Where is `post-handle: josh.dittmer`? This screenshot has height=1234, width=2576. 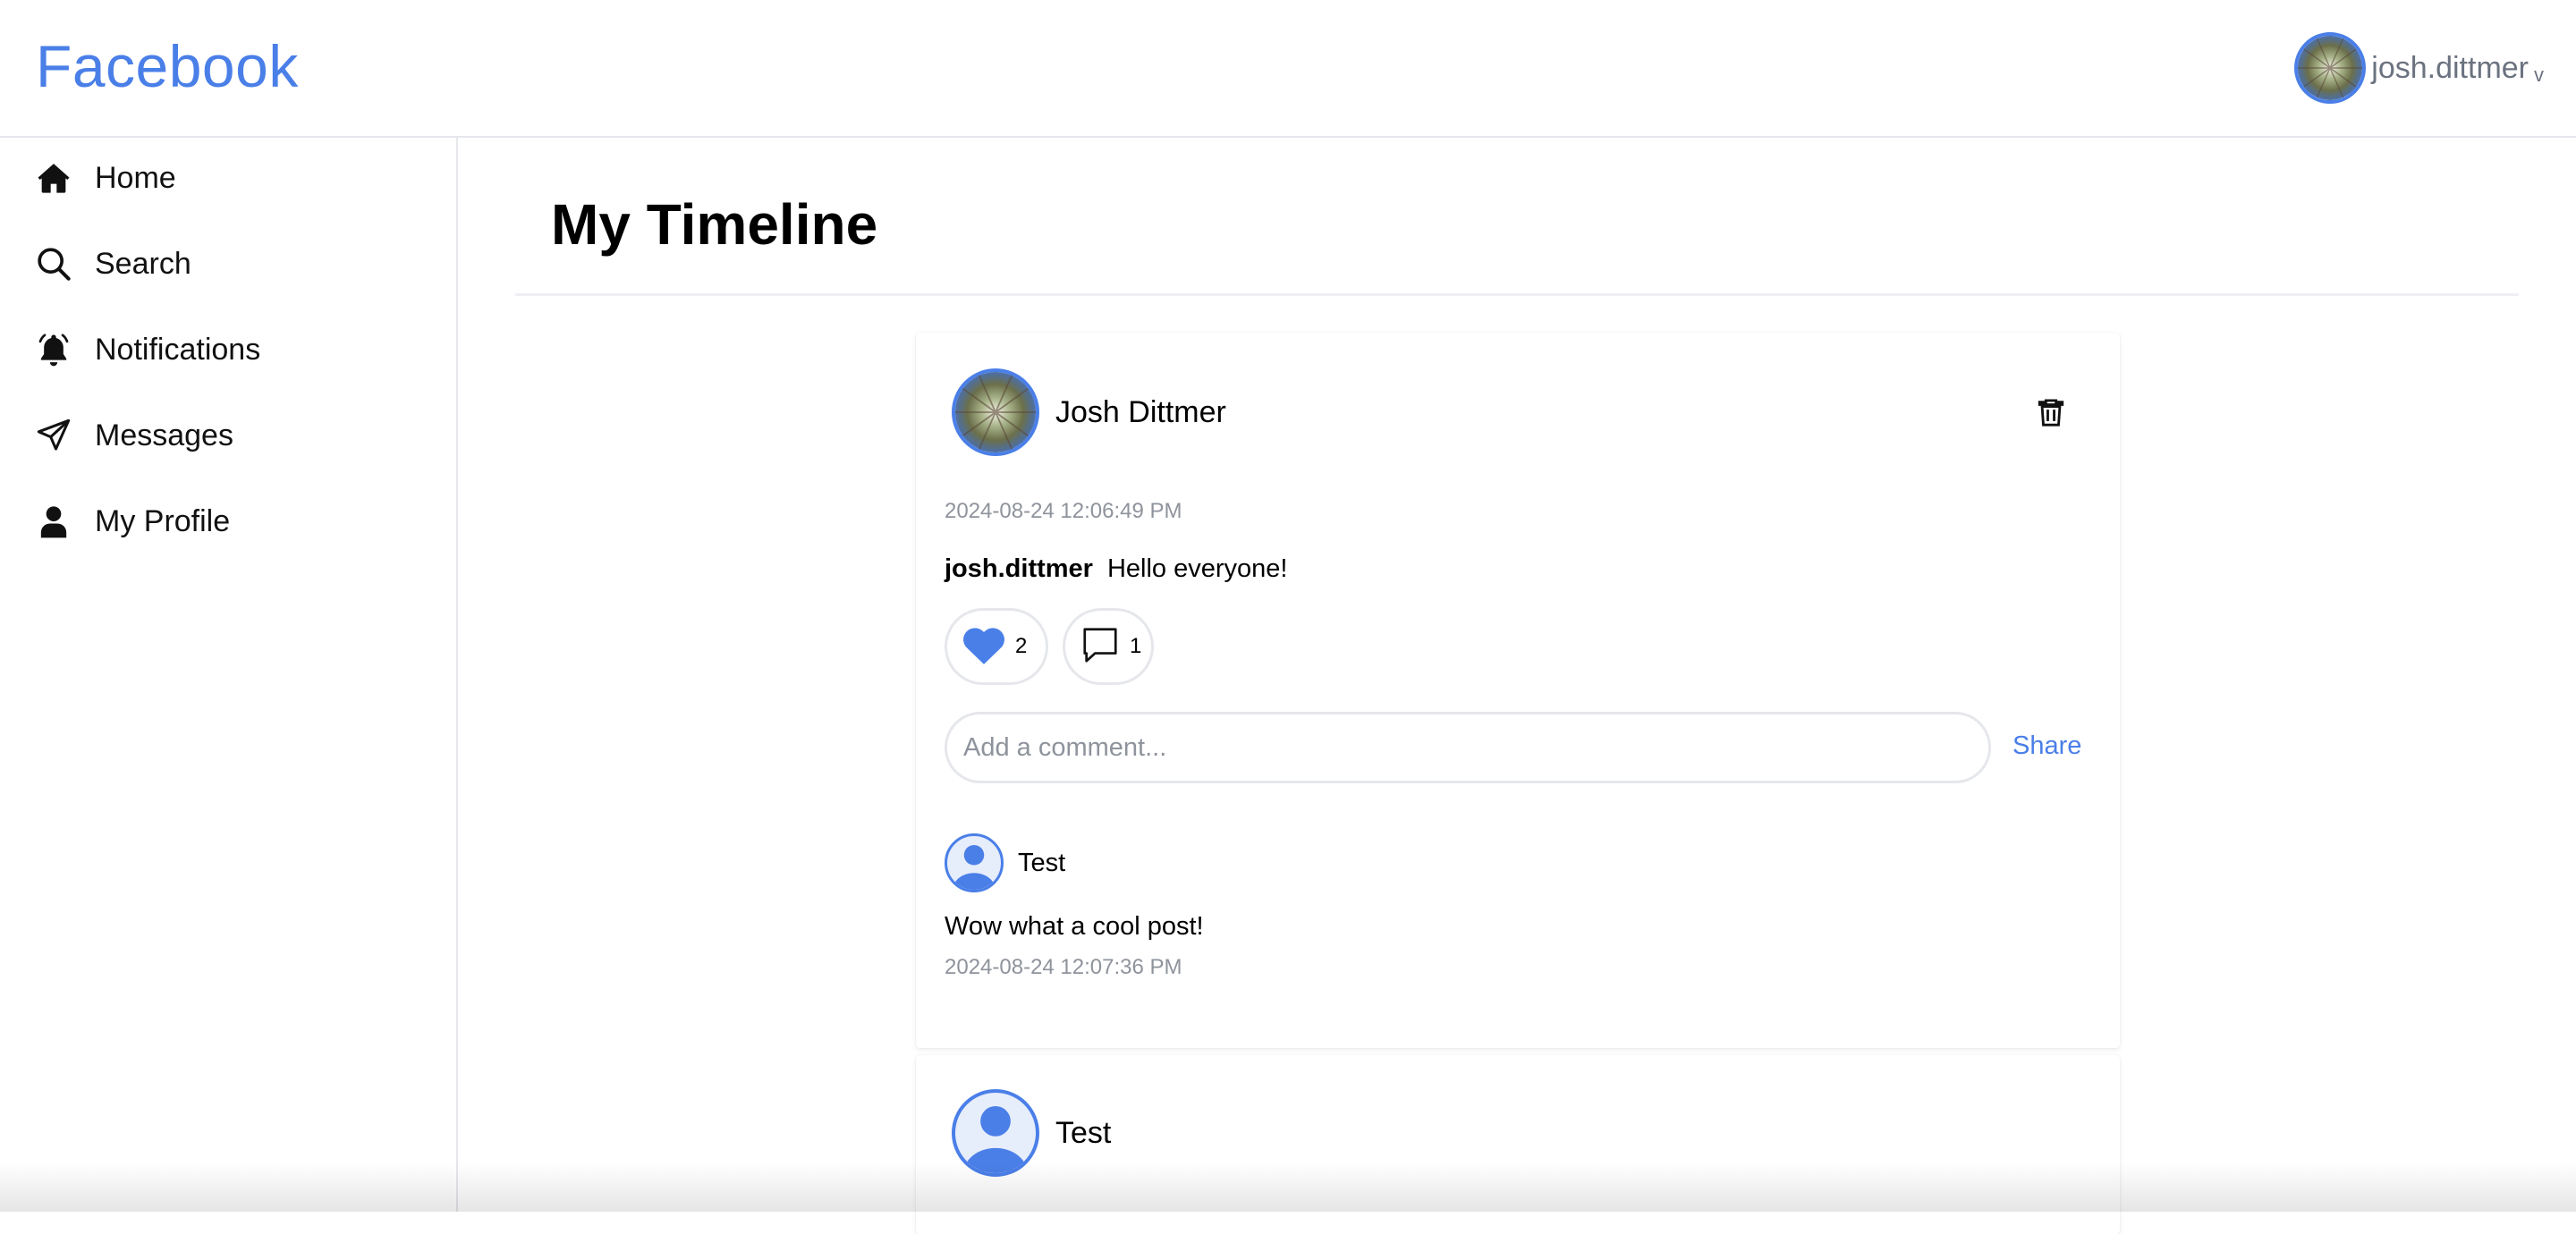
post-handle: josh.dittmer is located at coordinates (1019, 569).